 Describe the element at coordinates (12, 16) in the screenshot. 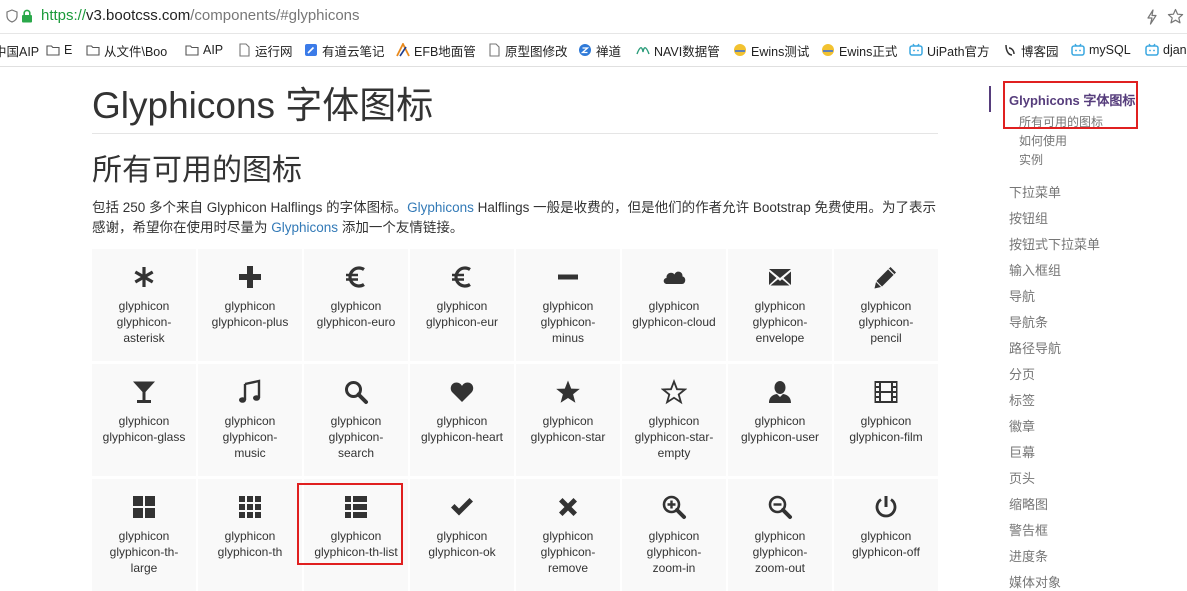

I see `shield-icon` at that location.